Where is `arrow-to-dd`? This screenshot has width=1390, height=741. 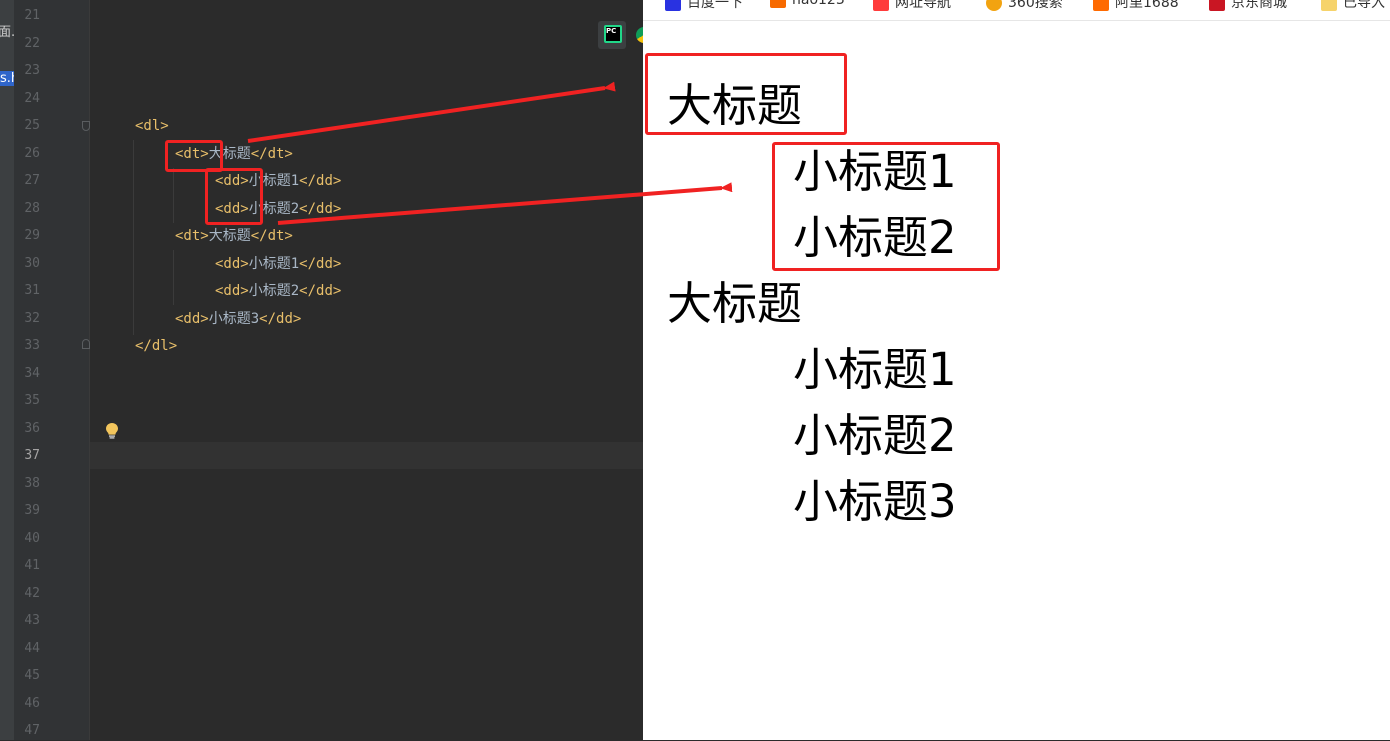
arrow-to-dd is located at coordinates (505, 203).